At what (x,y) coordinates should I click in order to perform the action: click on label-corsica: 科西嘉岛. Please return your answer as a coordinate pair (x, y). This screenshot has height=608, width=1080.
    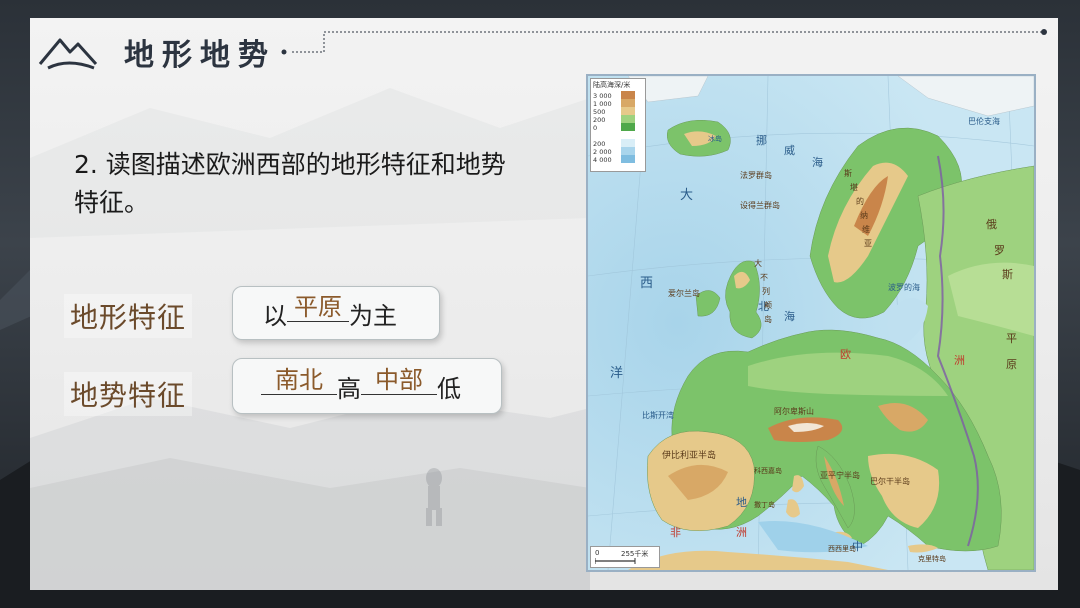
    Looking at the image, I should click on (768, 471).